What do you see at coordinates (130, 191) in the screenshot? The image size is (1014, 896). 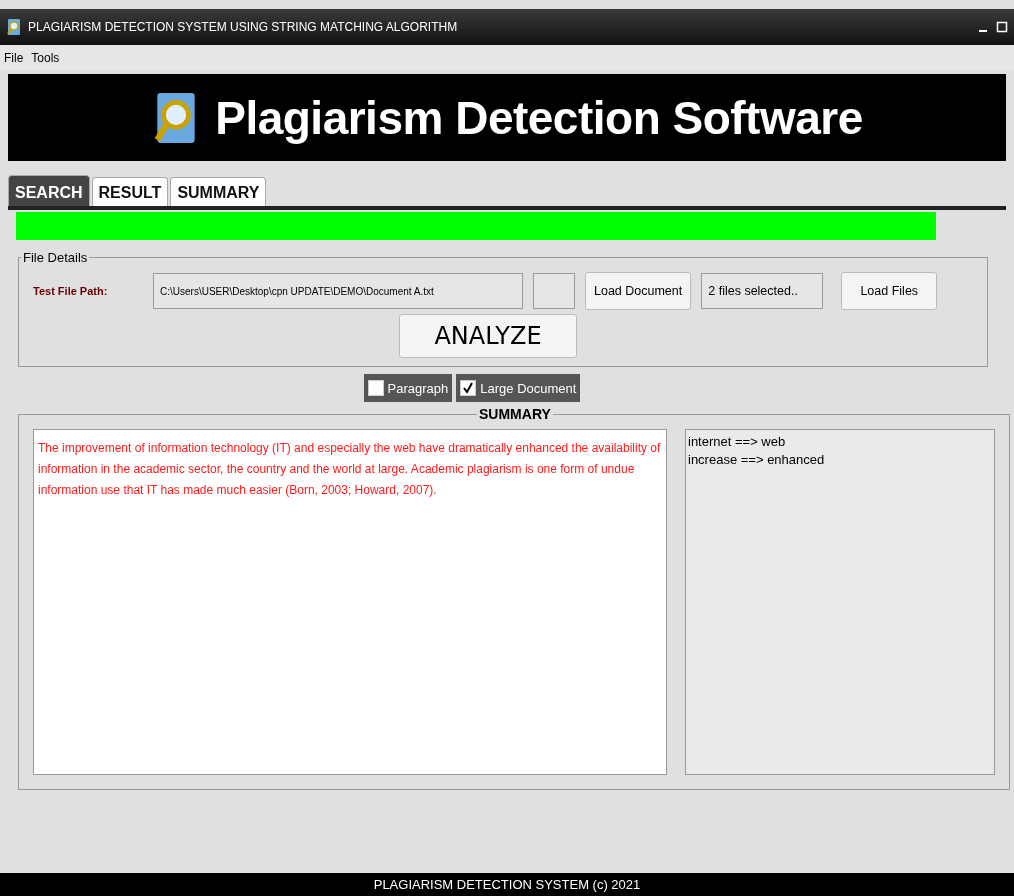 I see `tab: RESULT` at bounding box center [130, 191].